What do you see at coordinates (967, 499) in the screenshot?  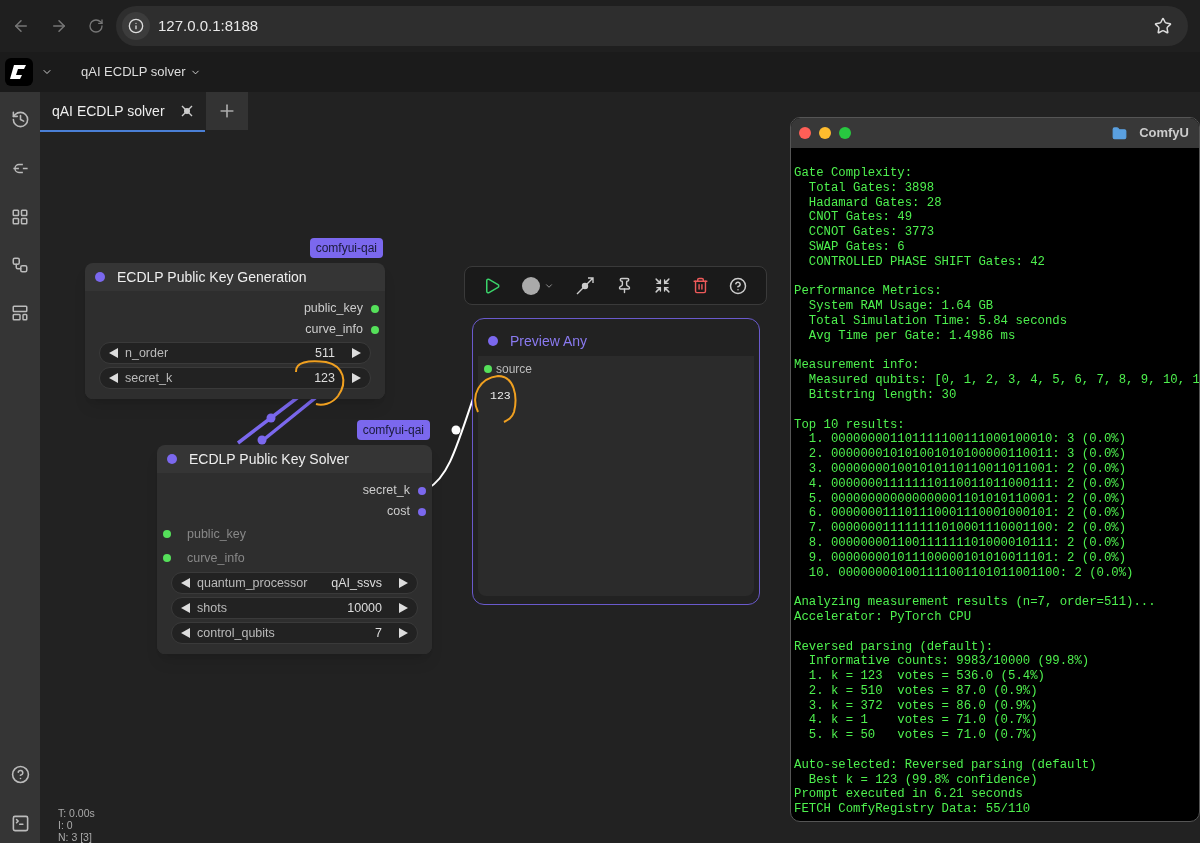 I see `terminal-line: 5. 000000000000000001101010110001: 2 (0.0%)` at bounding box center [967, 499].